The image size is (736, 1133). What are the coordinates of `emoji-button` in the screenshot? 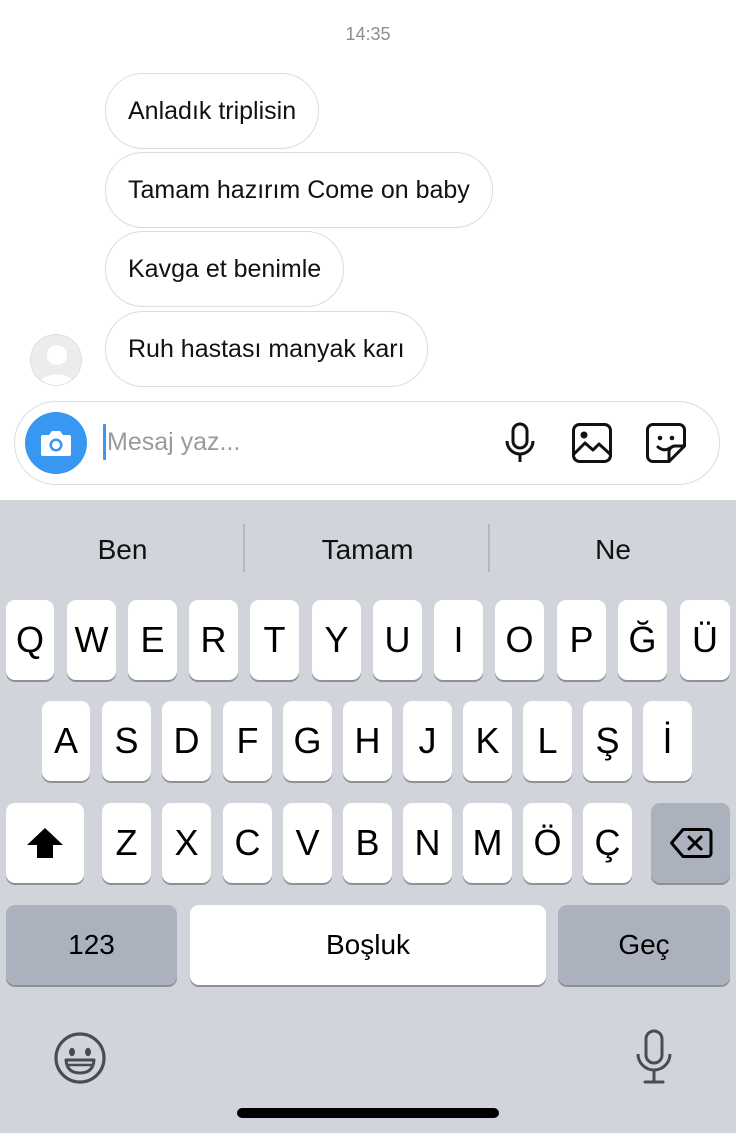 It's located at (80, 1058).